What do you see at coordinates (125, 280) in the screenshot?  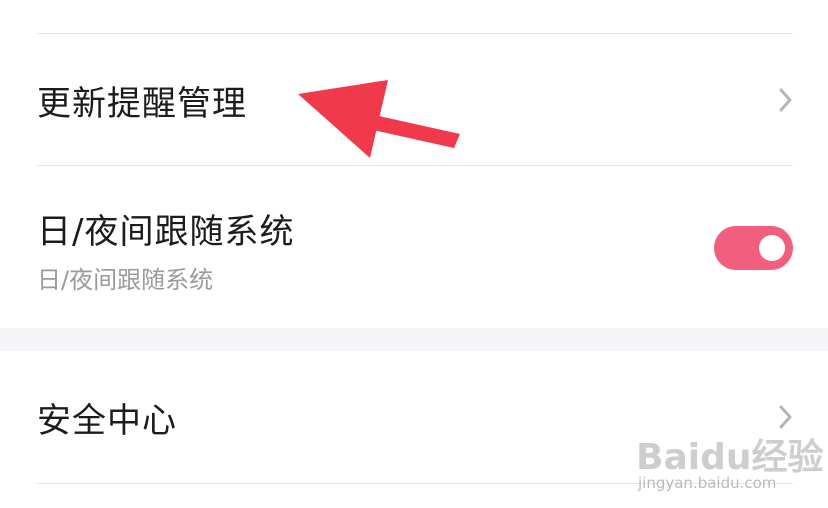 I see `day-night-subtitle: 日/夜间跟随系统` at bounding box center [125, 280].